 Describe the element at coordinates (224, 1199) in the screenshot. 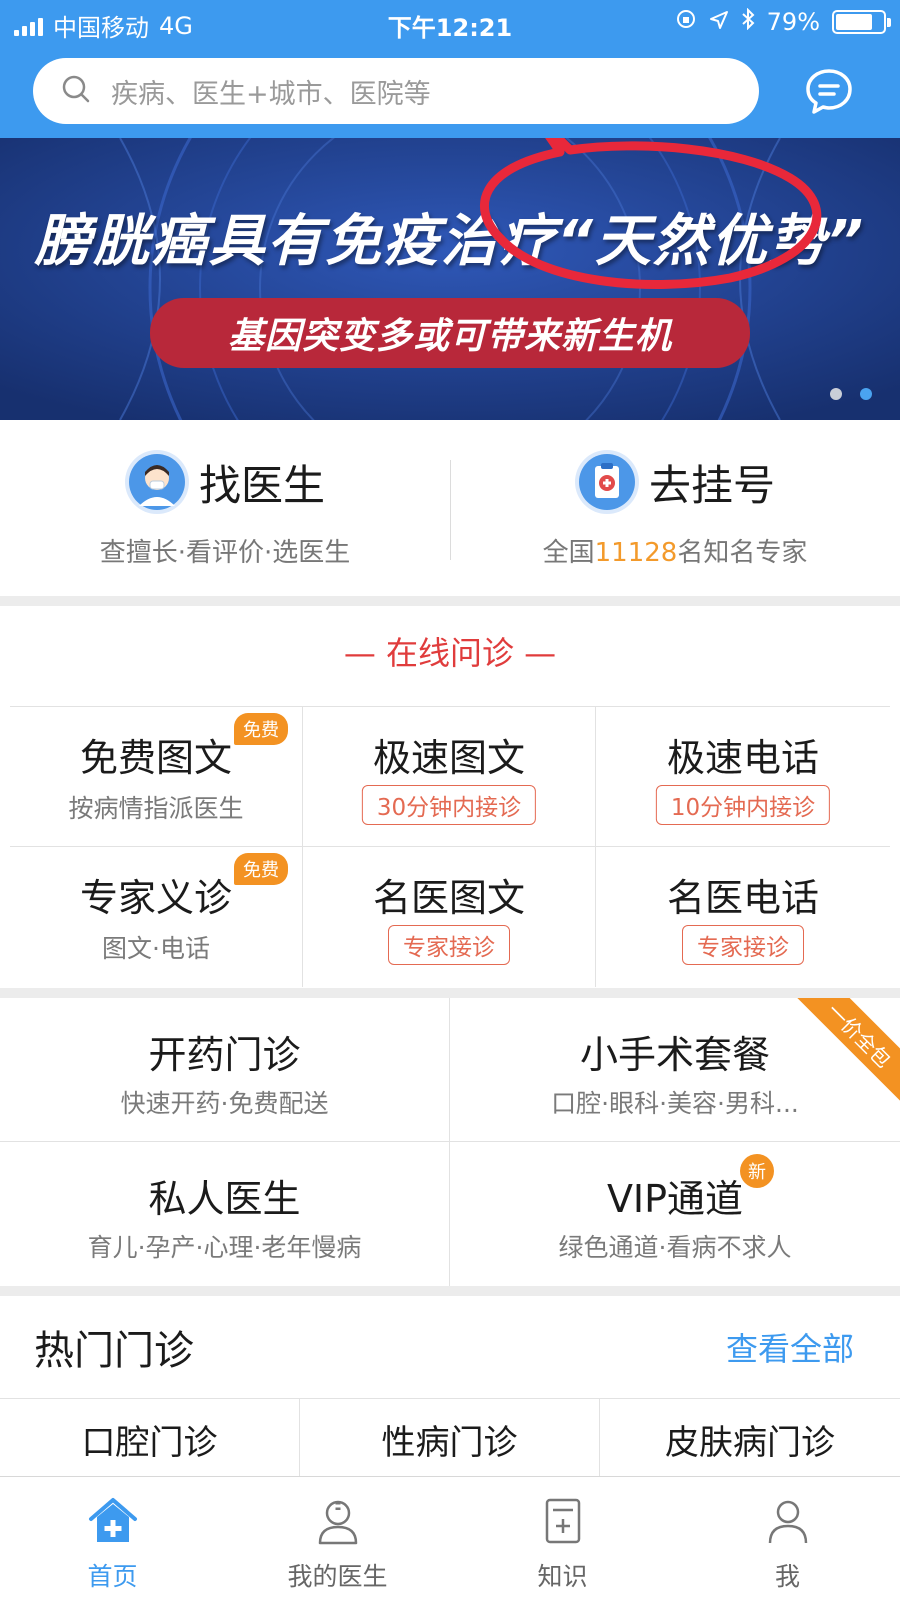

I see `service-title: 私人医生` at that location.